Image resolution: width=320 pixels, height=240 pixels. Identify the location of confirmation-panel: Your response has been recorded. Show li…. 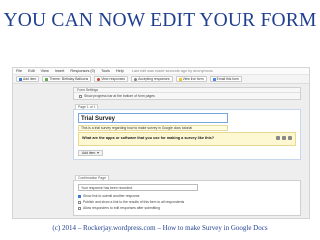
(187, 198).